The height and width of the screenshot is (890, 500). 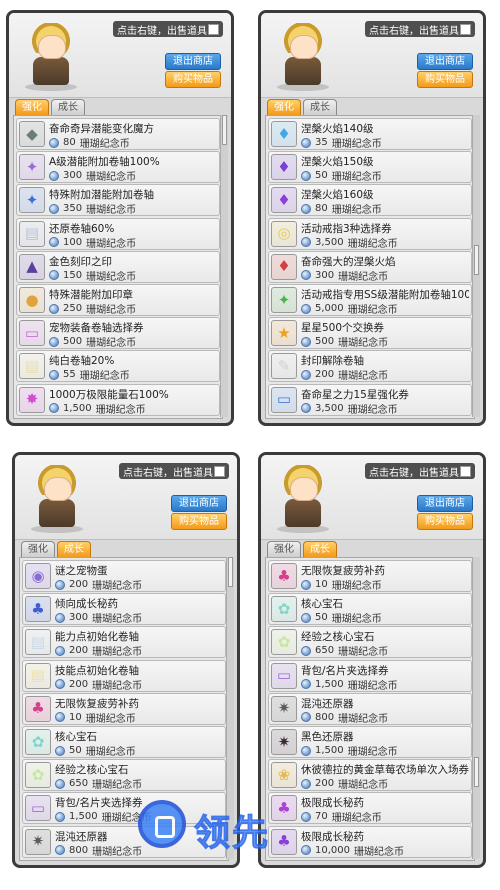 I want to click on item-price: 200 珊瑚纪念币, so click(x=98, y=684).